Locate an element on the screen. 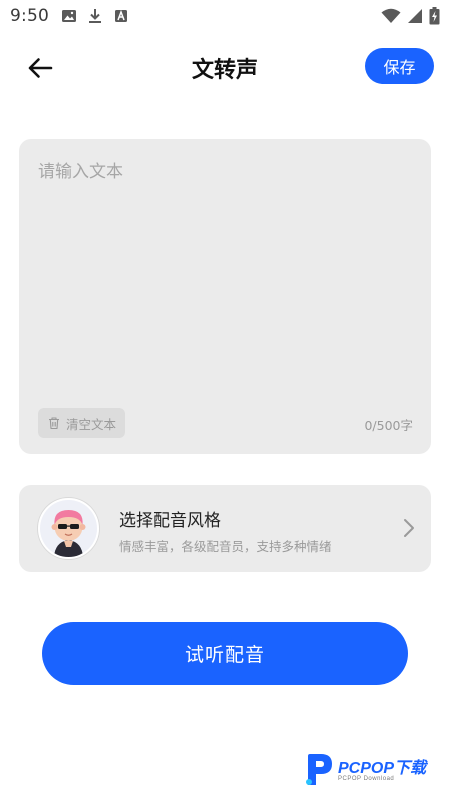 This screenshot has height=800, width=450. status-icons-left is located at coordinates (95, 16).